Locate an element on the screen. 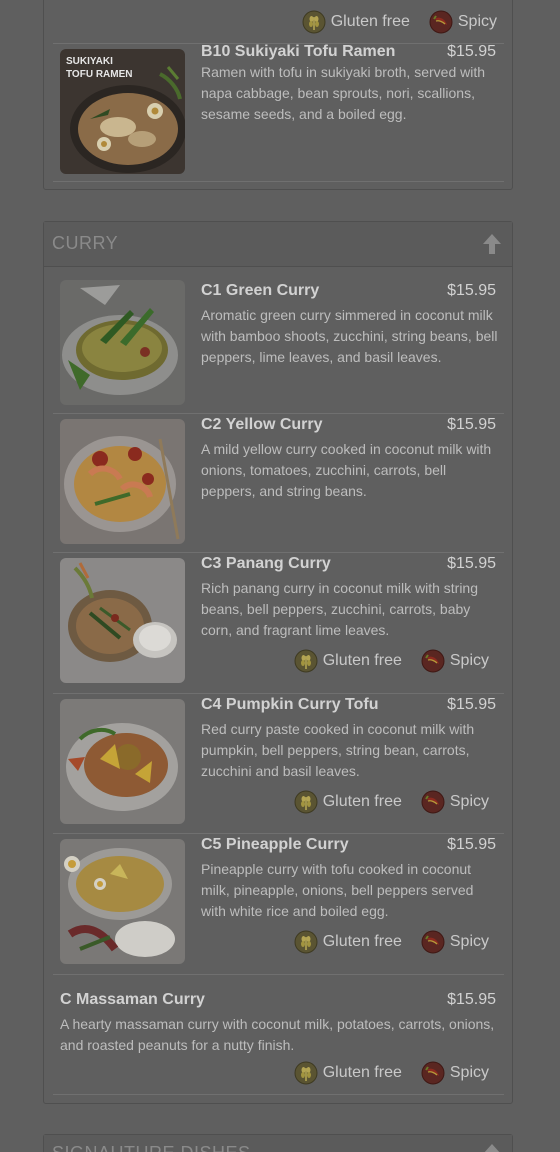  curry-section-heading: CURRY is located at coordinates (278, 244).